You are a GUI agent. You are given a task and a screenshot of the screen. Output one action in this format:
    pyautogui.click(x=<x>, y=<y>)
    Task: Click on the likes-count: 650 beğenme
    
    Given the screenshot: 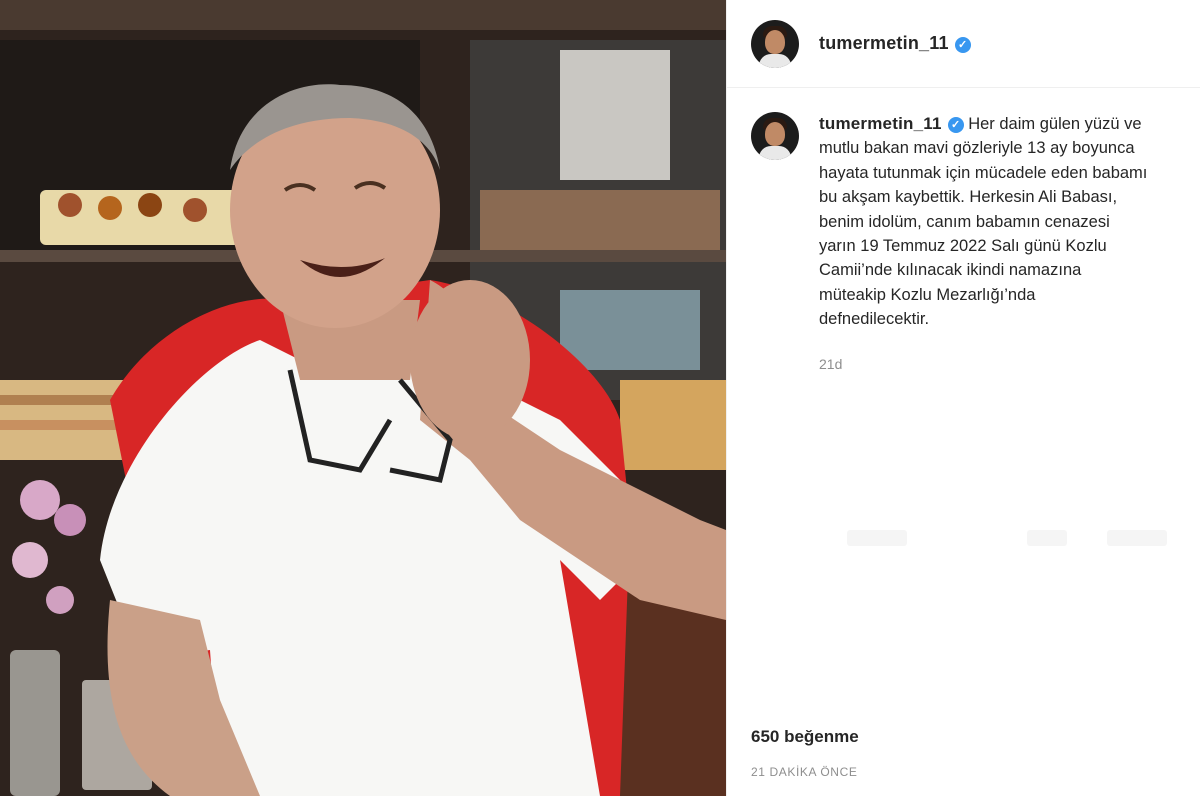 What is the action you would take?
    pyautogui.click(x=805, y=737)
    